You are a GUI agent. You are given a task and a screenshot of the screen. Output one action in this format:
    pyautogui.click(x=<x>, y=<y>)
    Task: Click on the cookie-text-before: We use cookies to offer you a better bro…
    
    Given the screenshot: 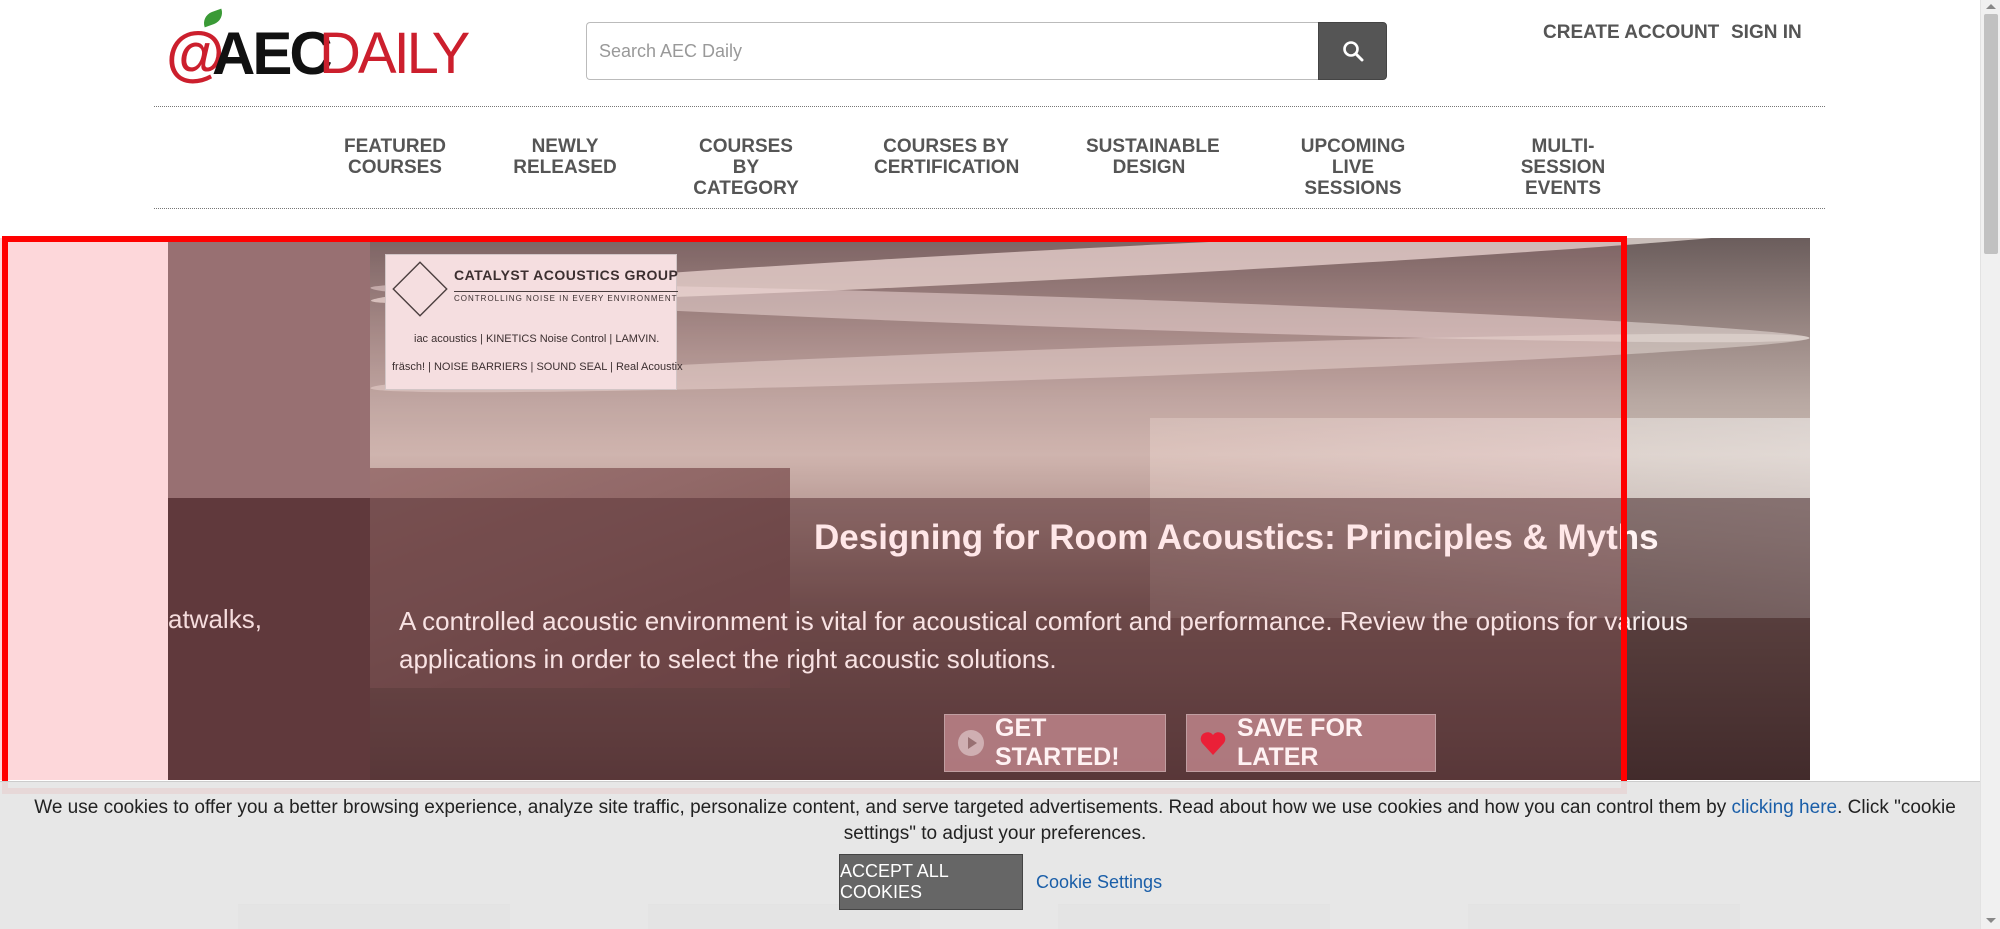 What is the action you would take?
    pyautogui.click(x=883, y=807)
    